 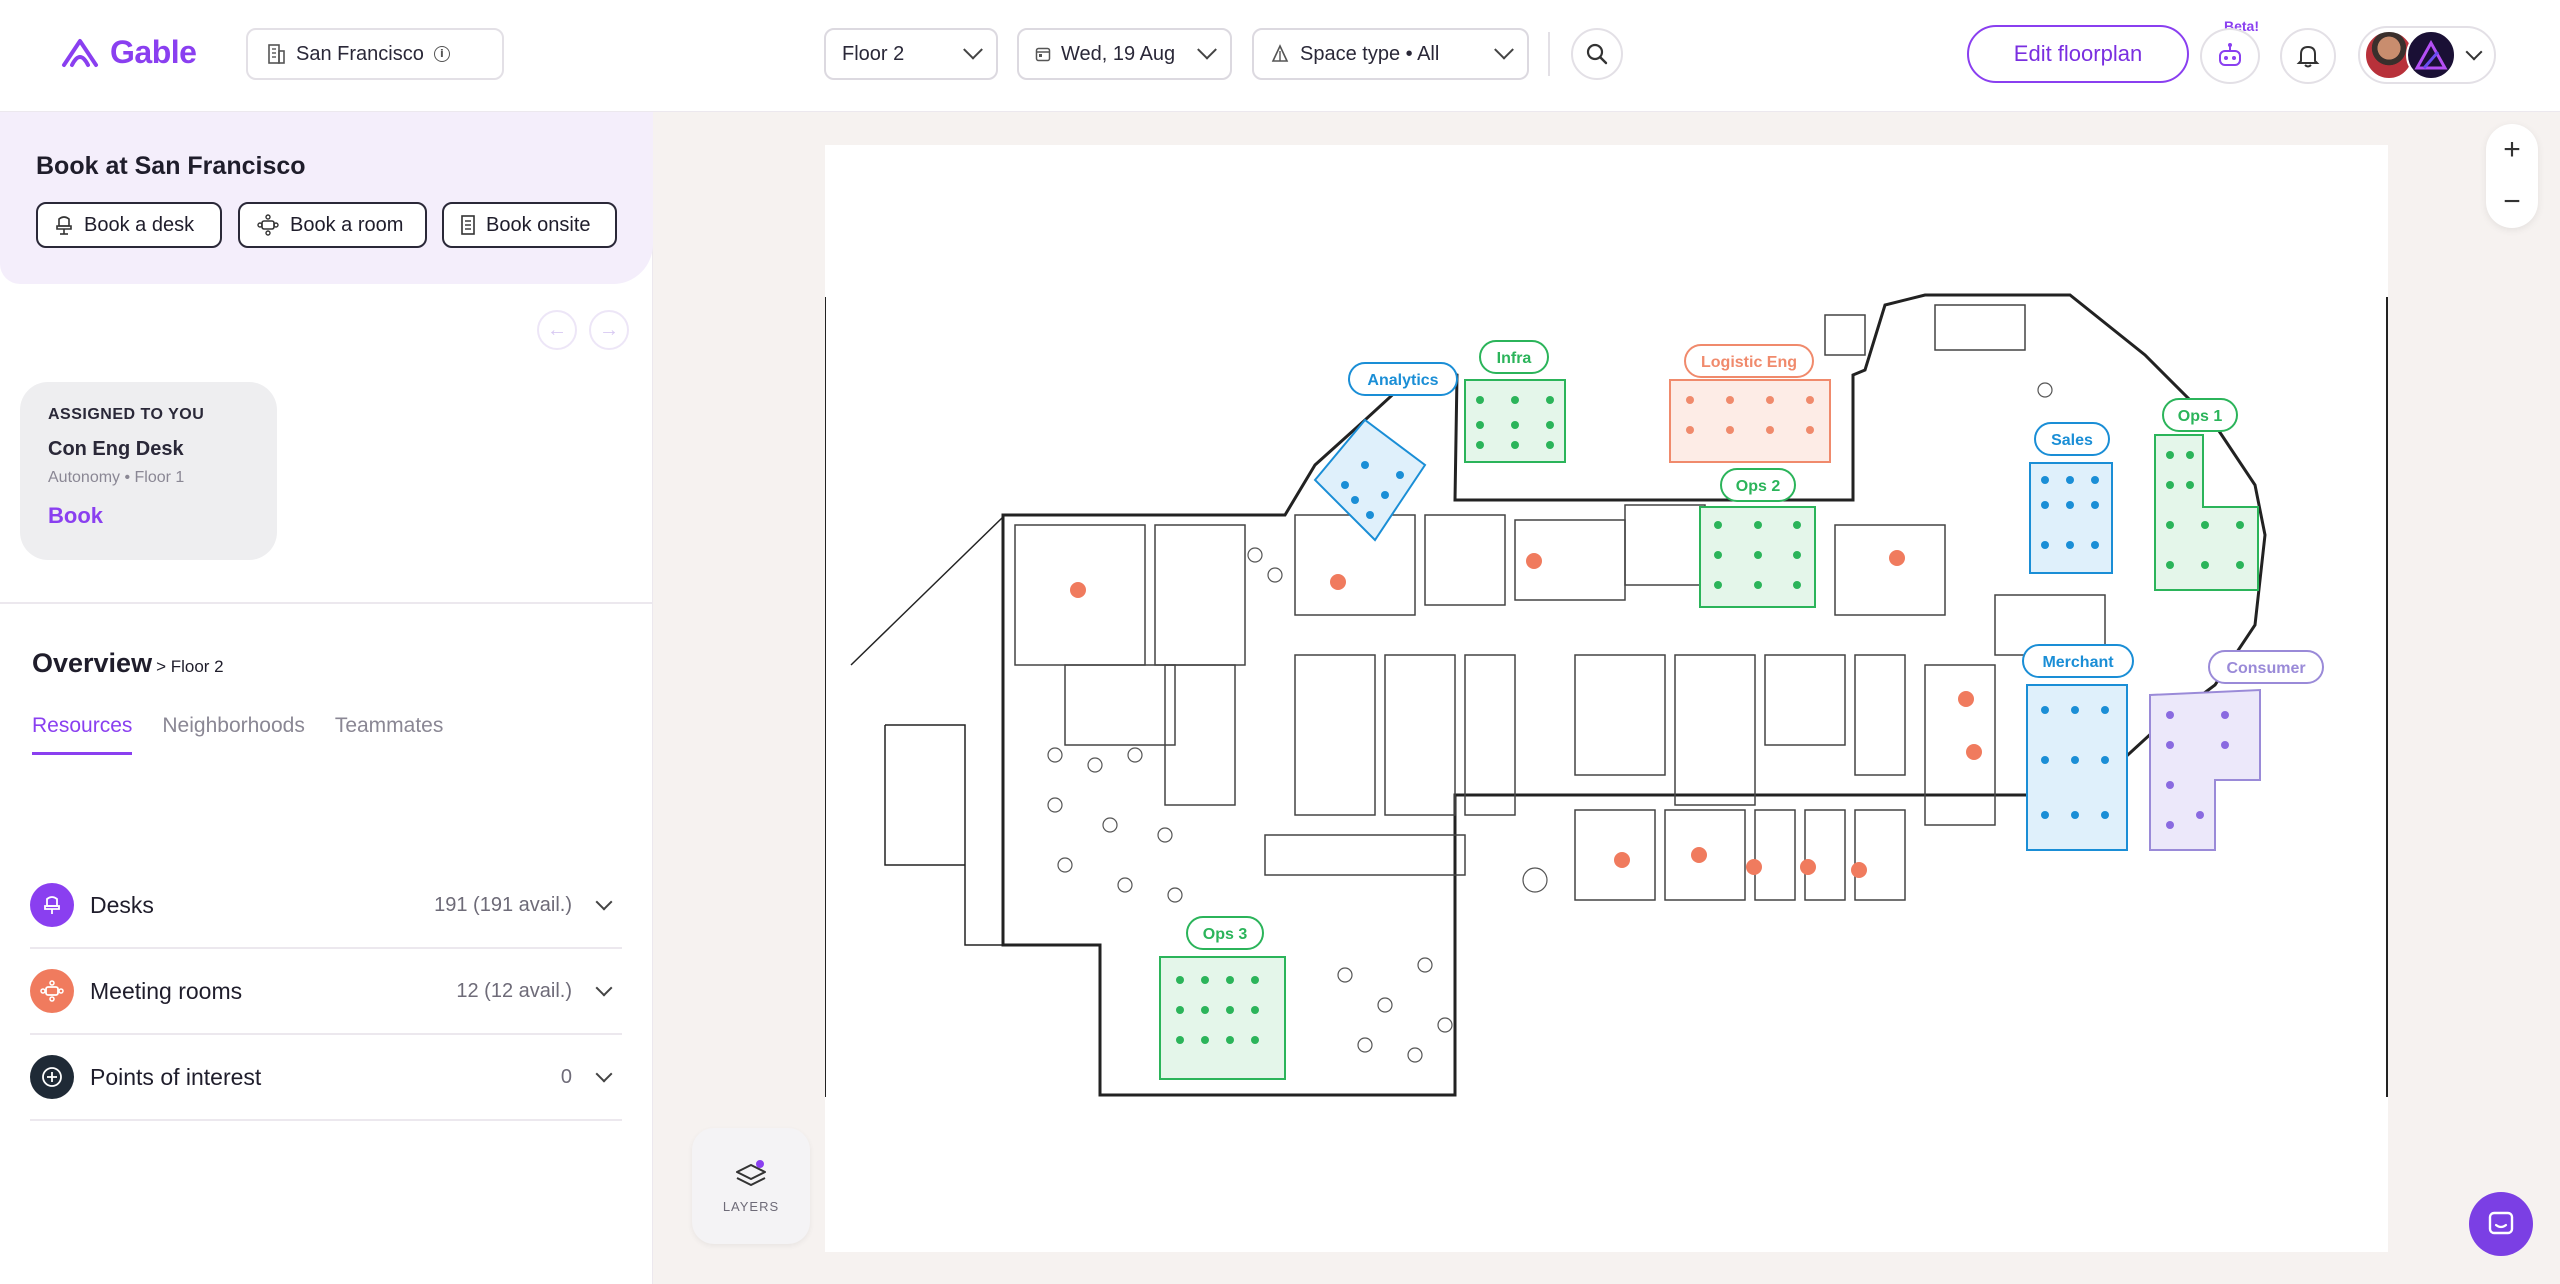 I want to click on layers-button: LAYERS, so click(x=751, y=1186).